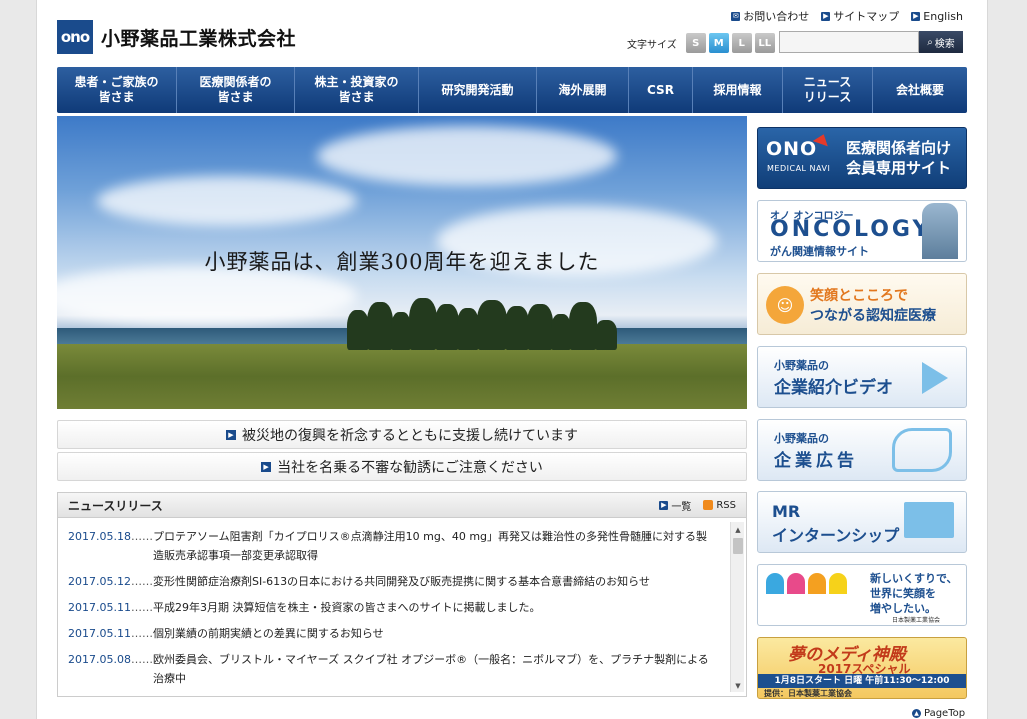 The width and height of the screenshot is (1027, 719). What do you see at coordinates (929, 520) in the screenshot?
I see `presentation-icon` at bounding box center [929, 520].